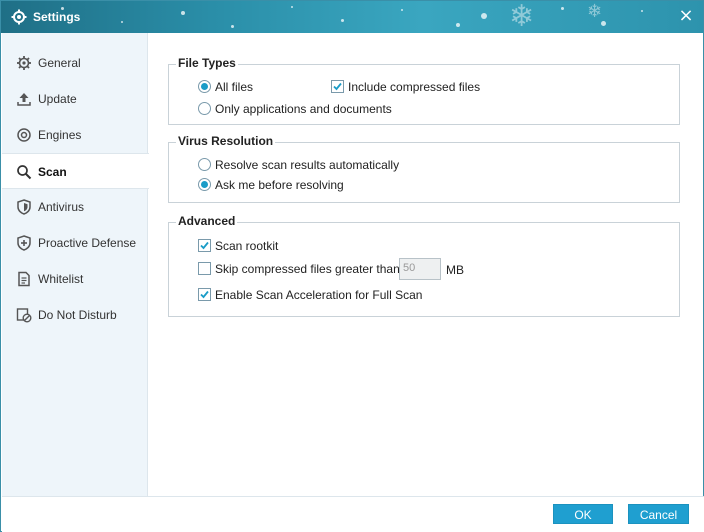 The height and width of the screenshot is (532, 704). Describe the element at coordinates (307, 269) in the screenshot. I see `option-label: Skip compressed files greater than` at that location.